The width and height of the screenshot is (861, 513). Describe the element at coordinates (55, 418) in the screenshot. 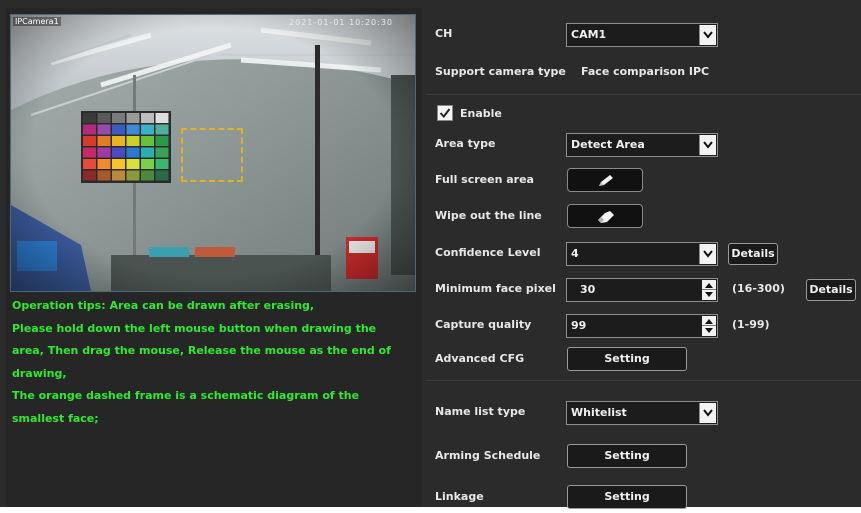

I see `tip-line: smallest face;` at that location.